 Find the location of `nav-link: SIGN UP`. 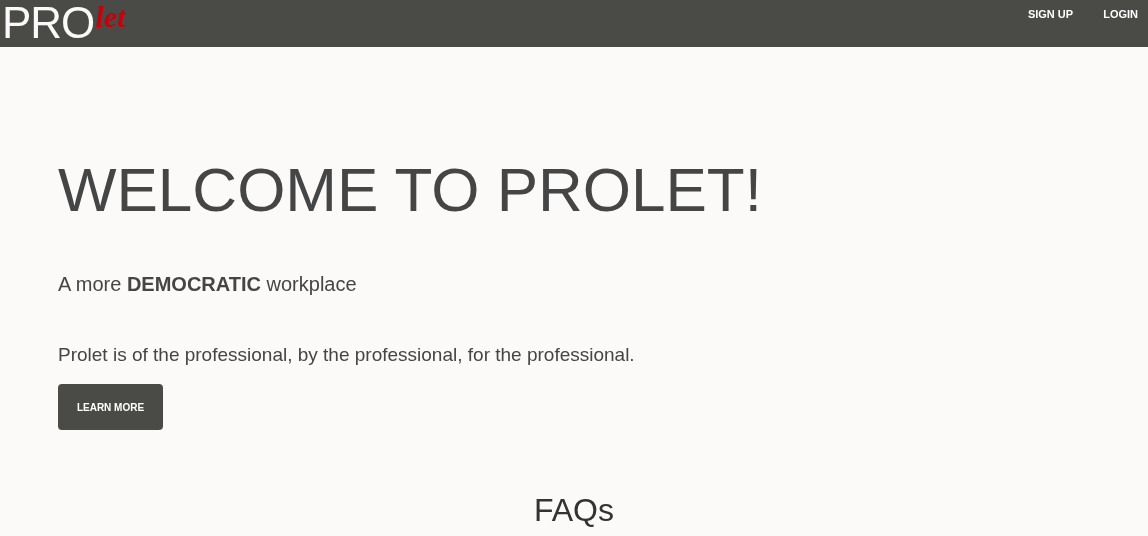

nav-link: SIGN UP is located at coordinates (1050, 14).